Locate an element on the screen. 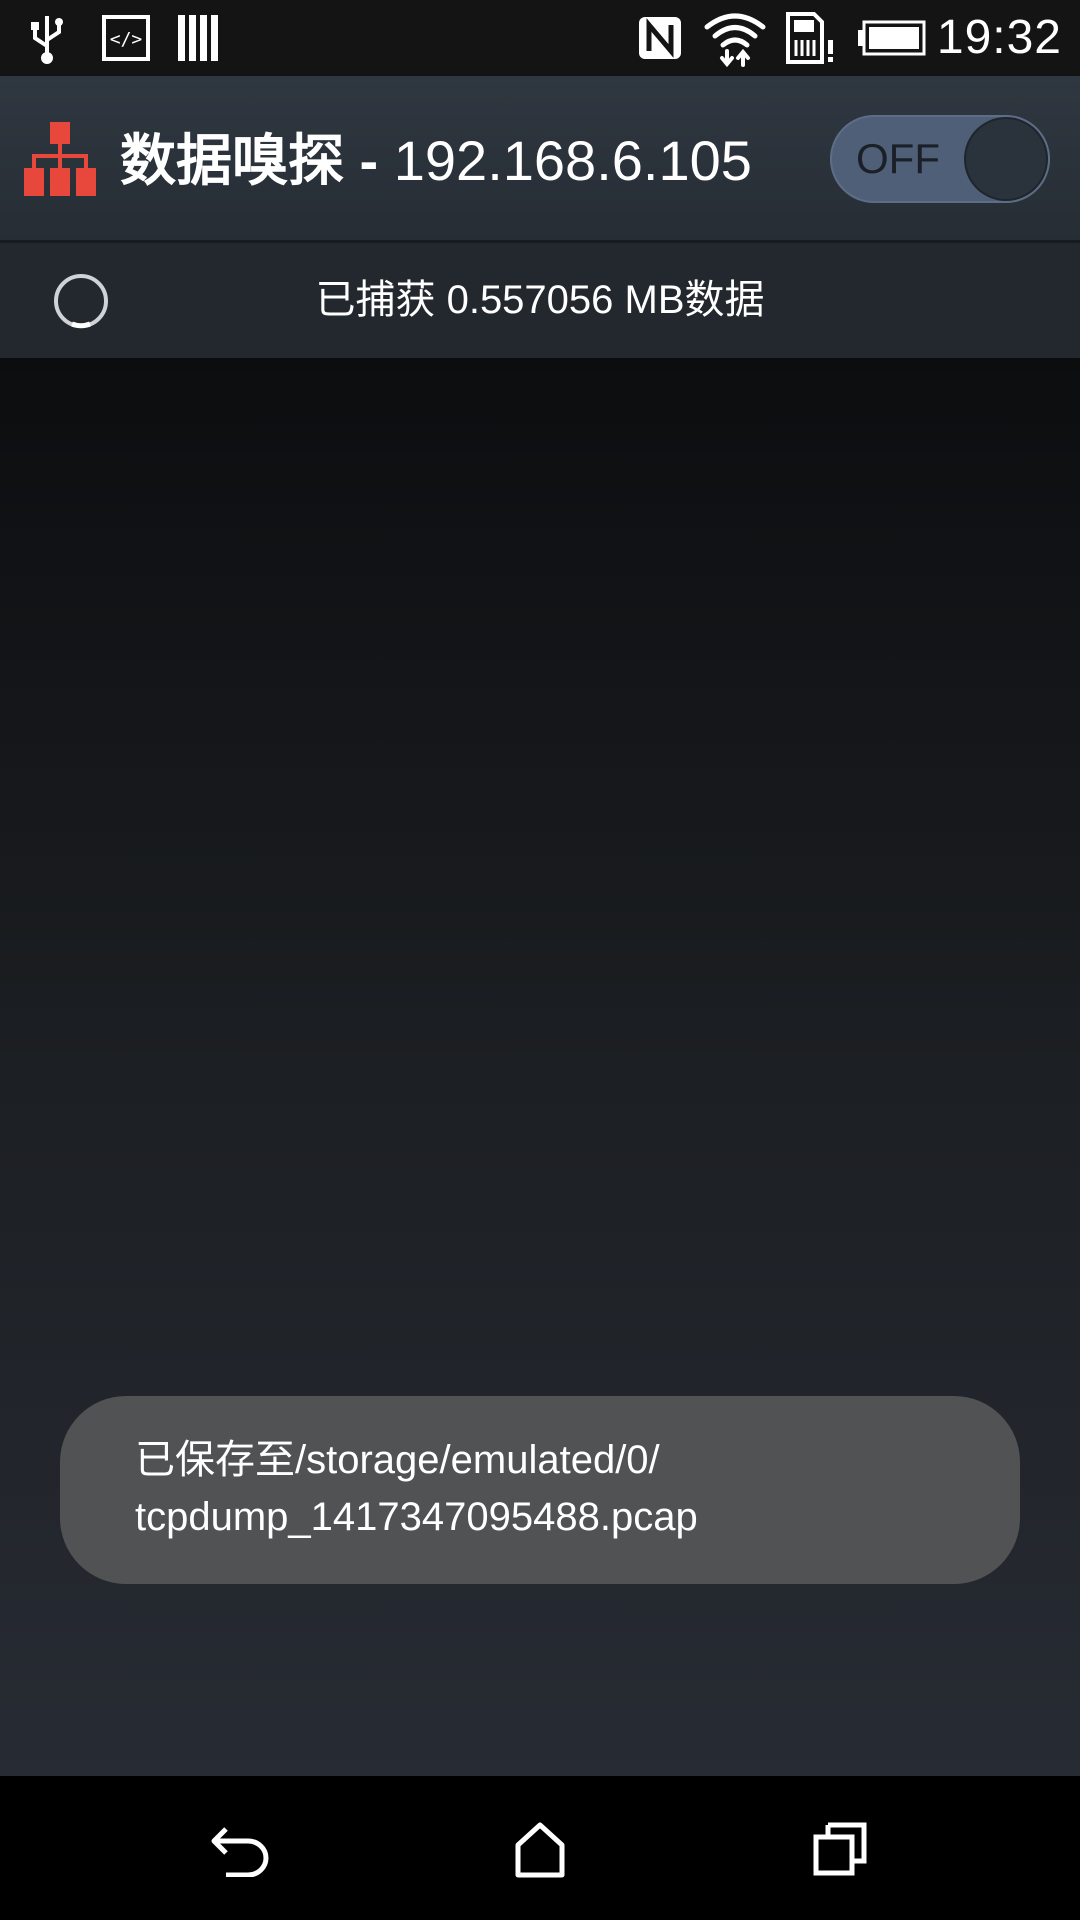  network-sitemap-icon is located at coordinates (60, 159).